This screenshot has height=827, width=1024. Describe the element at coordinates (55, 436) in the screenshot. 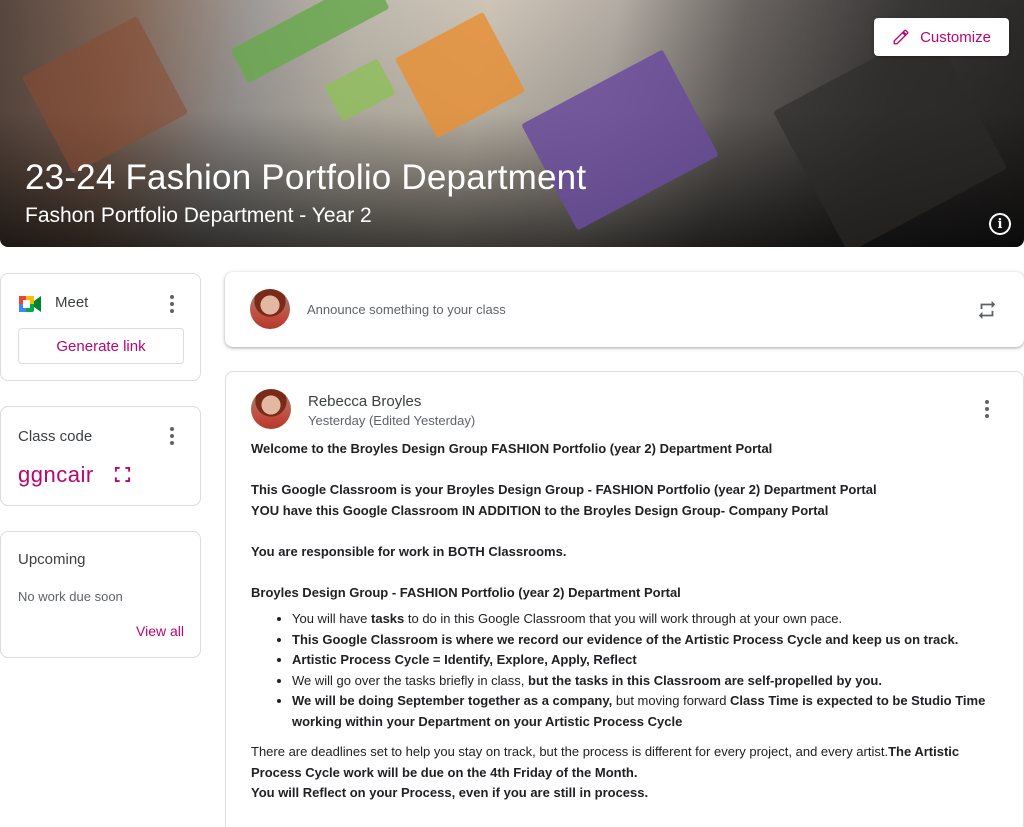

I see `class-code-label: Class code` at that location.